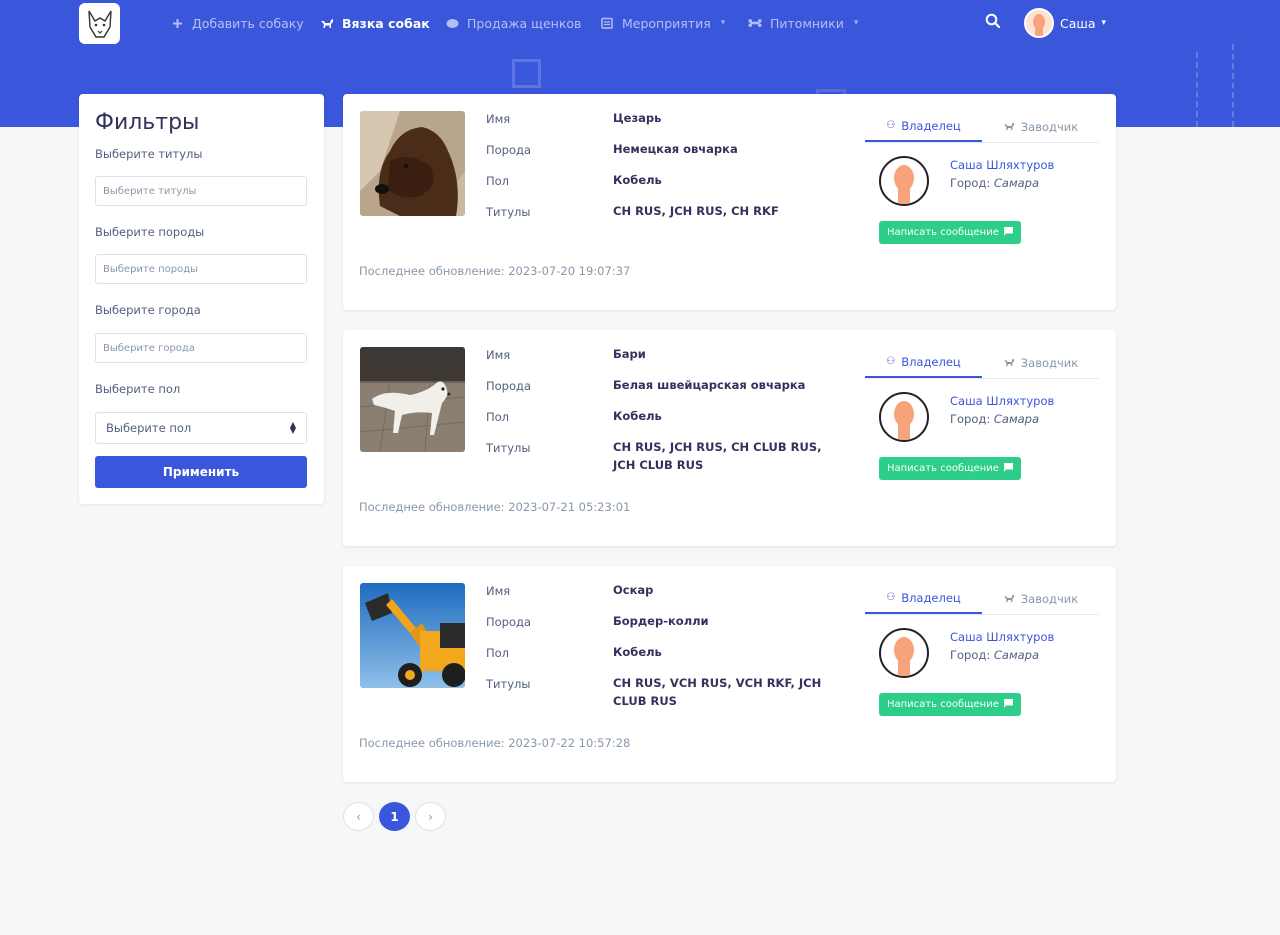 This screenshot has width=1280, height=935. Describe the element at coordinates (526, 73) in the screenshot. I see `decor-square` at that location.